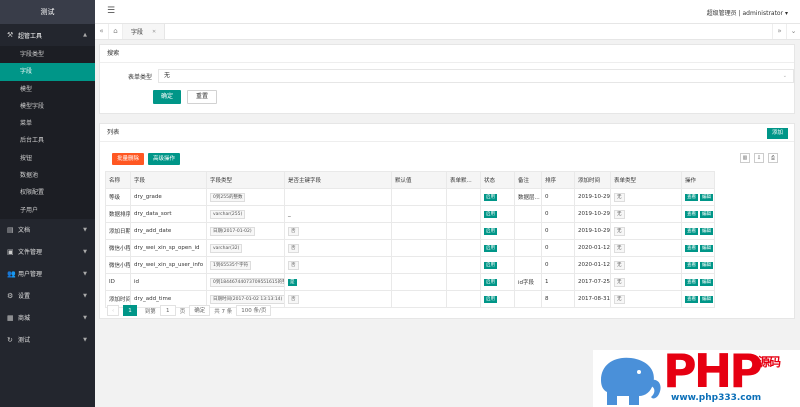 The width and height of the screenshot is (800, 407). I want to click on sidebar-item: 模型, so click(47, 89).